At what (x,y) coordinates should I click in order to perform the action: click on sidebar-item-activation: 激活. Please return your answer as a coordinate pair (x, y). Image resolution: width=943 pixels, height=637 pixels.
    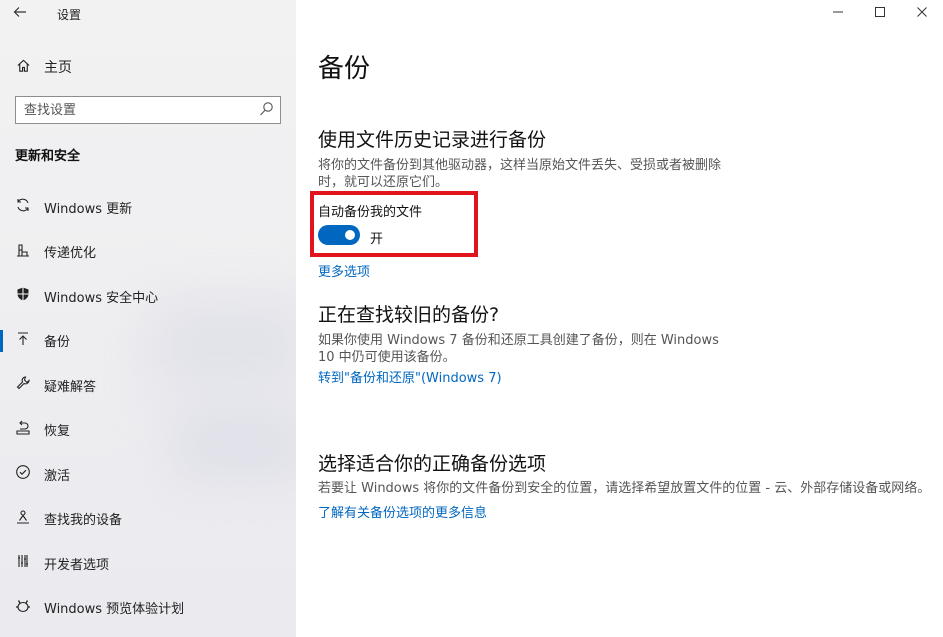
    Looking at the image, I should click on (148, 474).